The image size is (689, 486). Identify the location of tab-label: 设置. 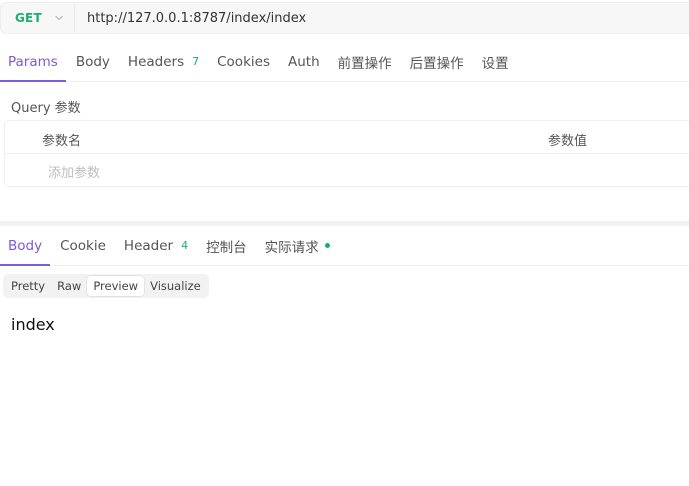
(495, 63).